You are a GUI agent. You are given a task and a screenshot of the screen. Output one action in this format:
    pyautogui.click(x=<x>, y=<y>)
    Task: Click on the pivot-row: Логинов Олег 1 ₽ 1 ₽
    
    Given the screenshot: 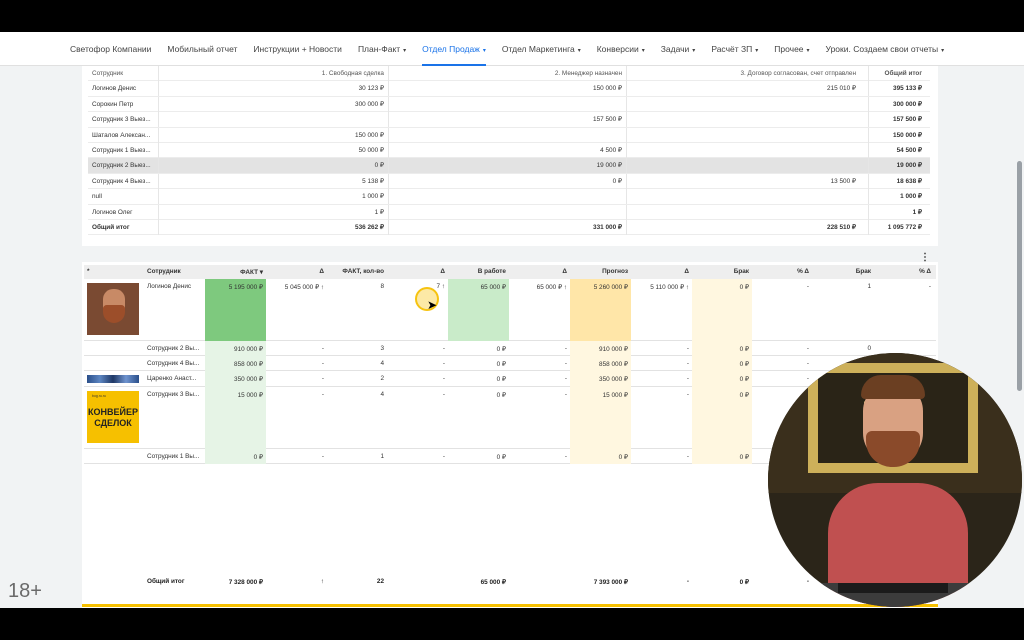 What is the action you would take?
    pyautogui.click(x=509, y=212)
    